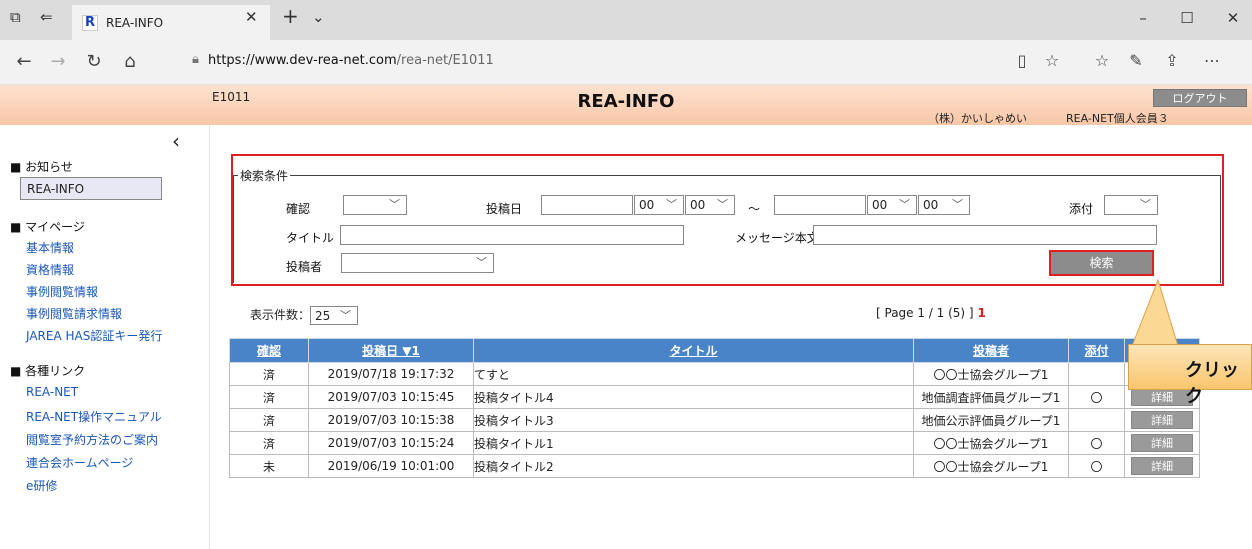  What do you see at coordinates (62, 291) in the screenshot?
I see `sidebar-item-case-view: 事例閲覧情報` at bounding box center [62, 291].